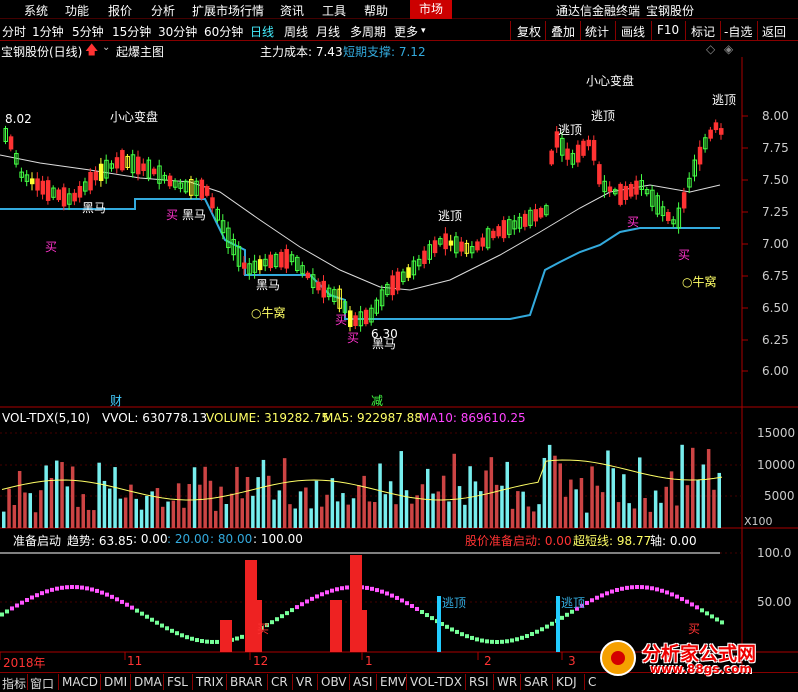 The height and width of the screenshot is (692, 798). Describe the element at coordinates (267, 418) in the screenshot. I see `volume-value: VOLUME: 319282.75` at that location.